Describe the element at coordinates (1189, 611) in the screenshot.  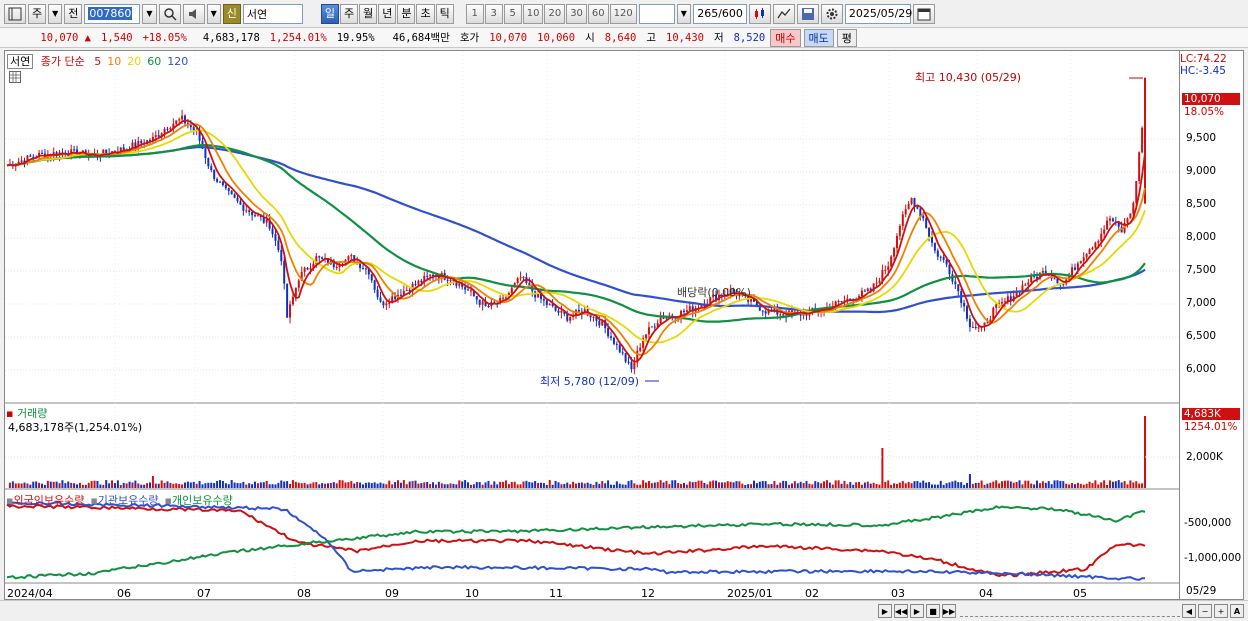
I see `scroll-left-icon: ◀` at that location.